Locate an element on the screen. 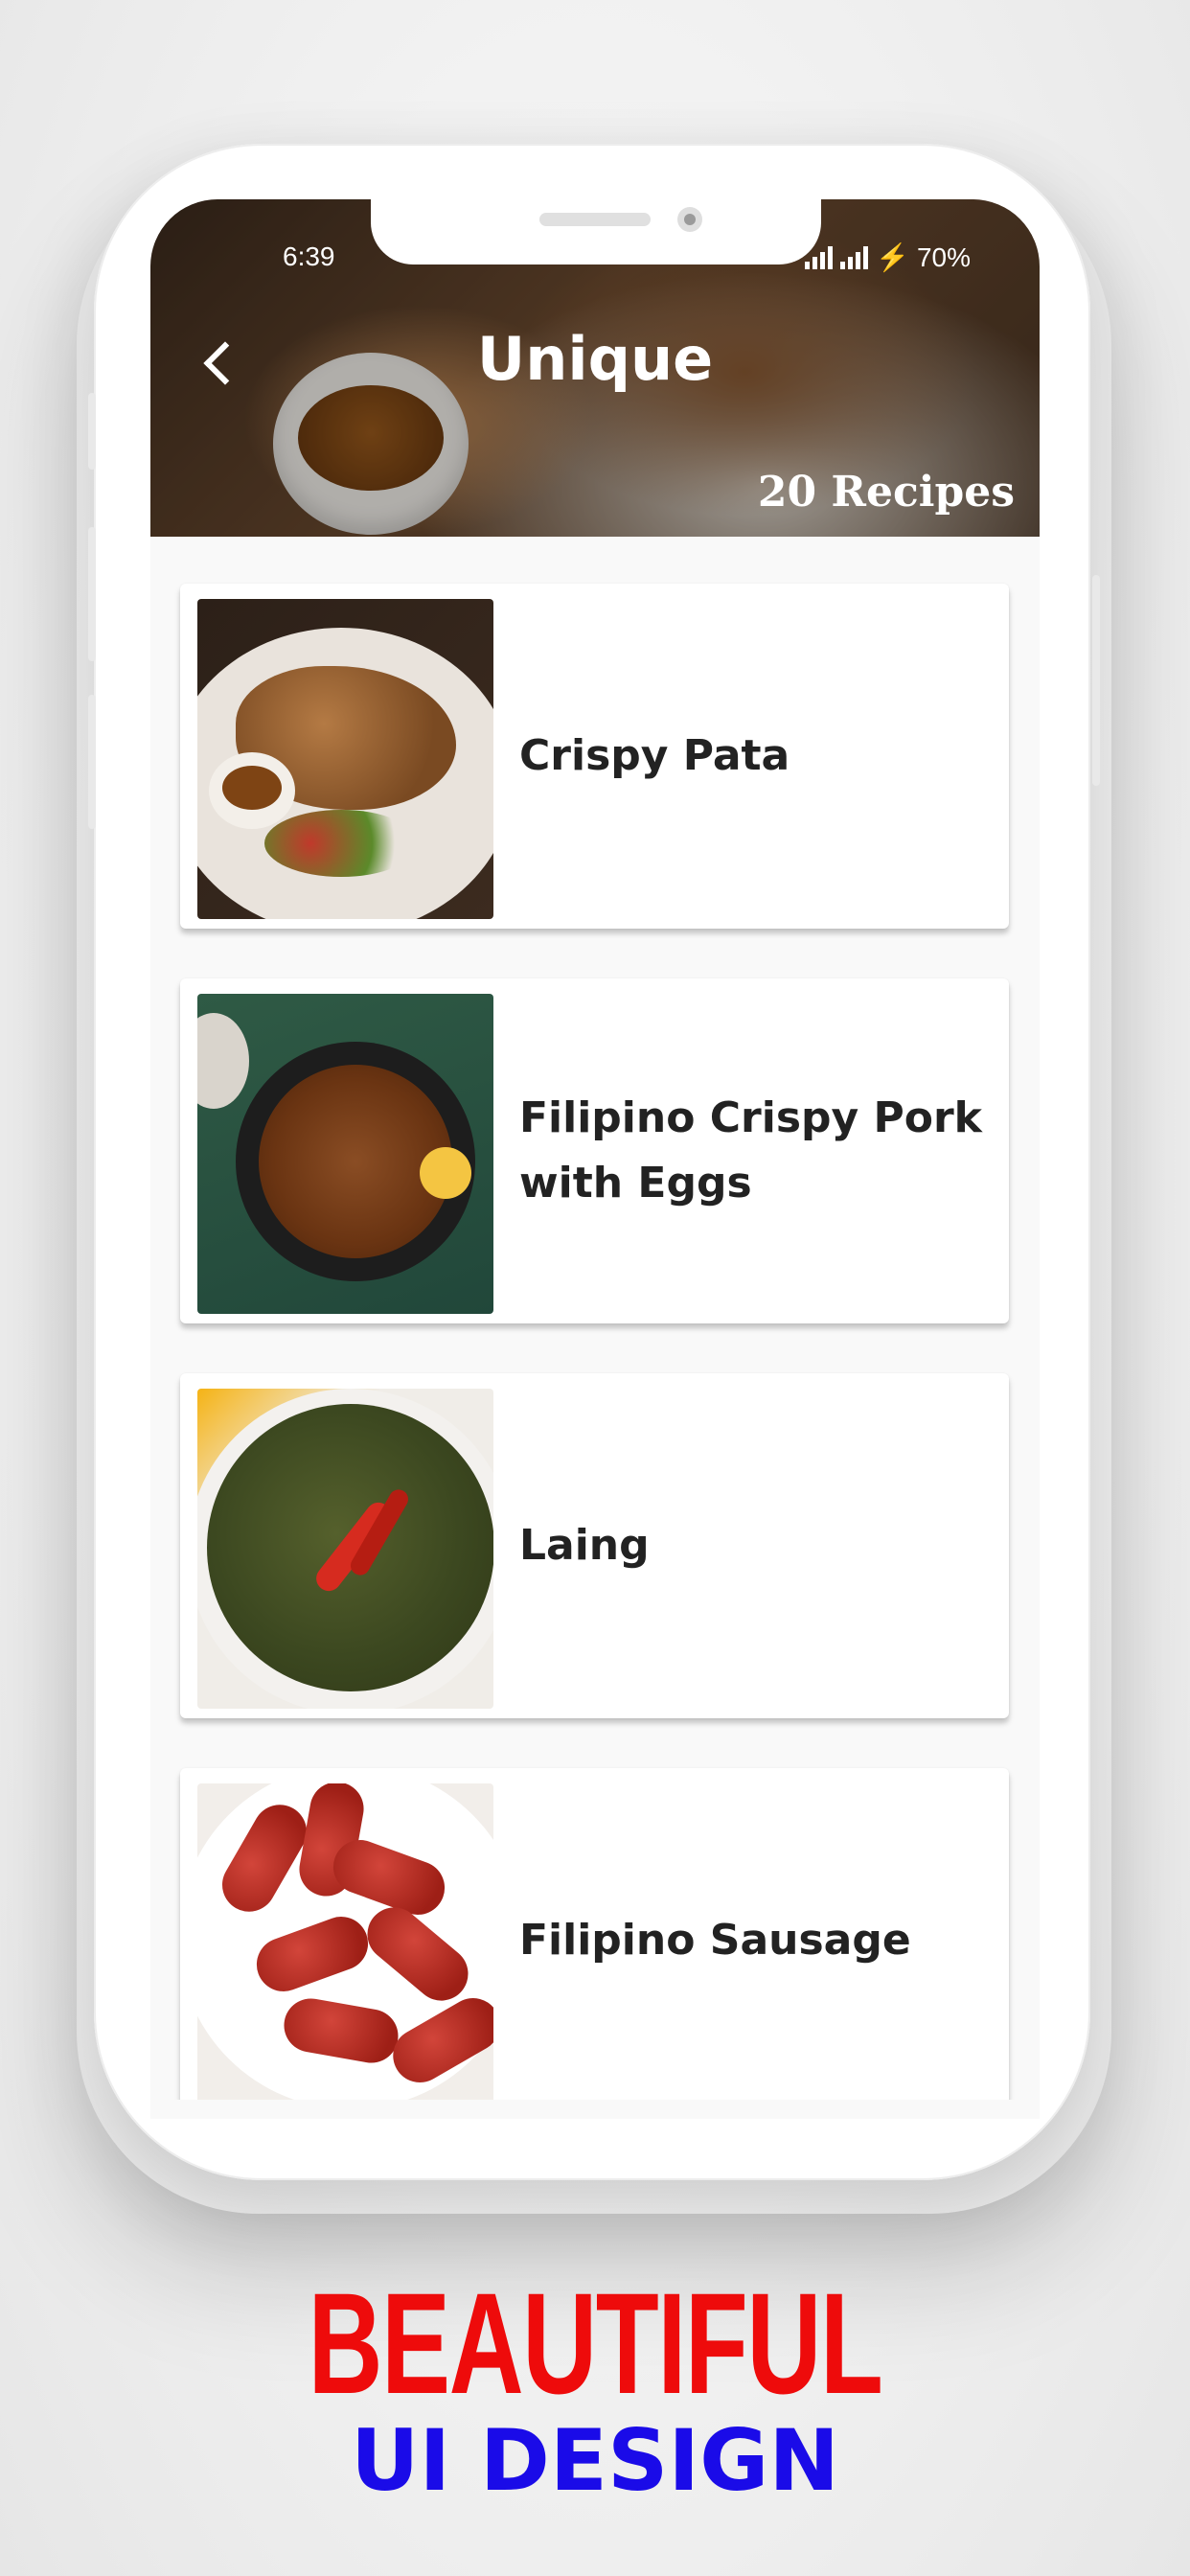  promo-subheadline: UI DESIGN is located at coordinates (595, 2460).